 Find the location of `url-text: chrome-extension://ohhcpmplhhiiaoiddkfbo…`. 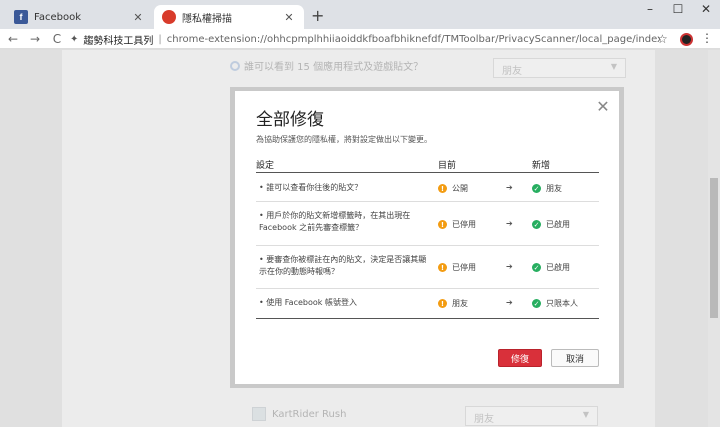

url-text: chrome-extension://ohhcpmplhhiiaoiddkfbo… is located at coordinates (413, 39).